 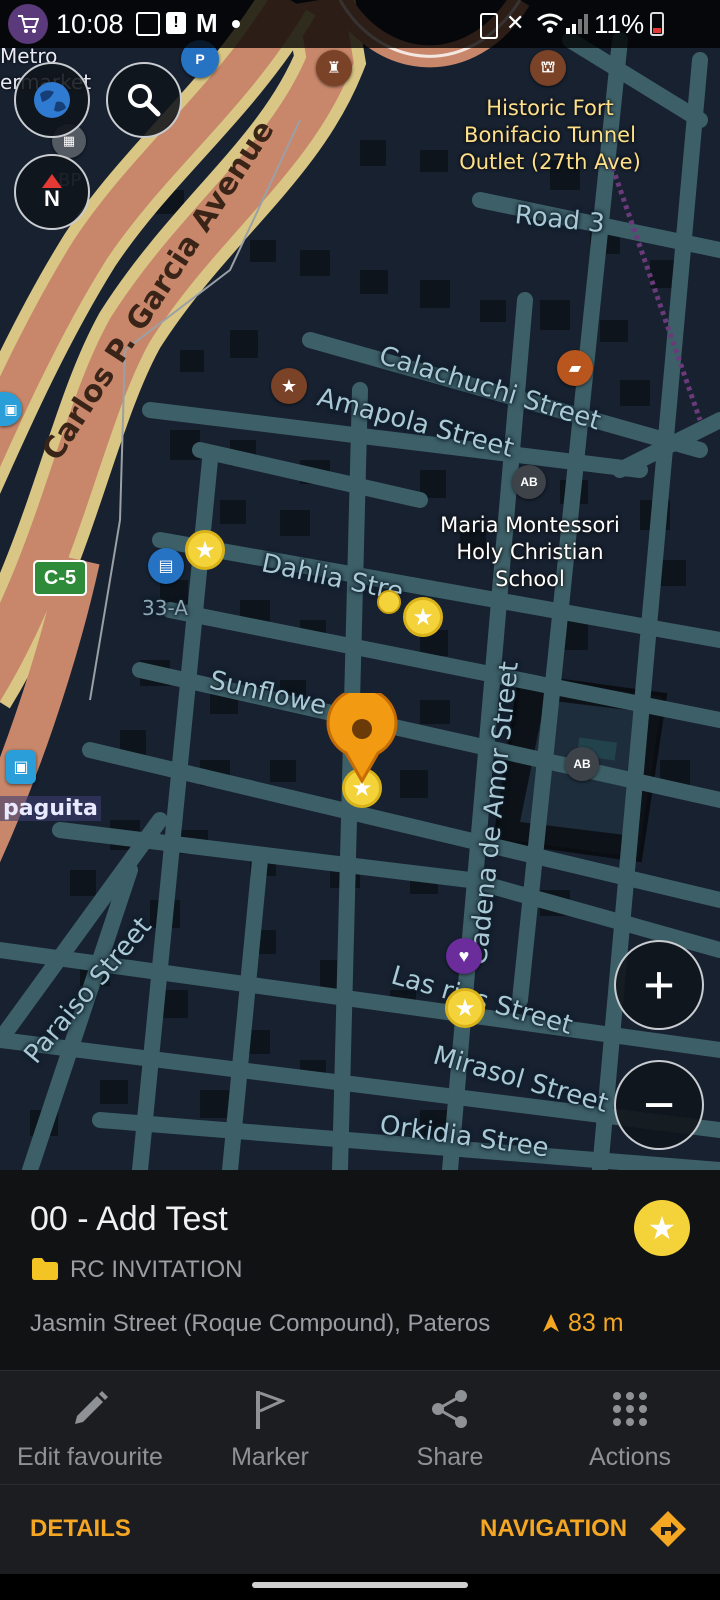 What do you see at coordinates (166, 566) in the screenshot?
I see `hotel-icon: ▤` at bounding box center [166, 566].